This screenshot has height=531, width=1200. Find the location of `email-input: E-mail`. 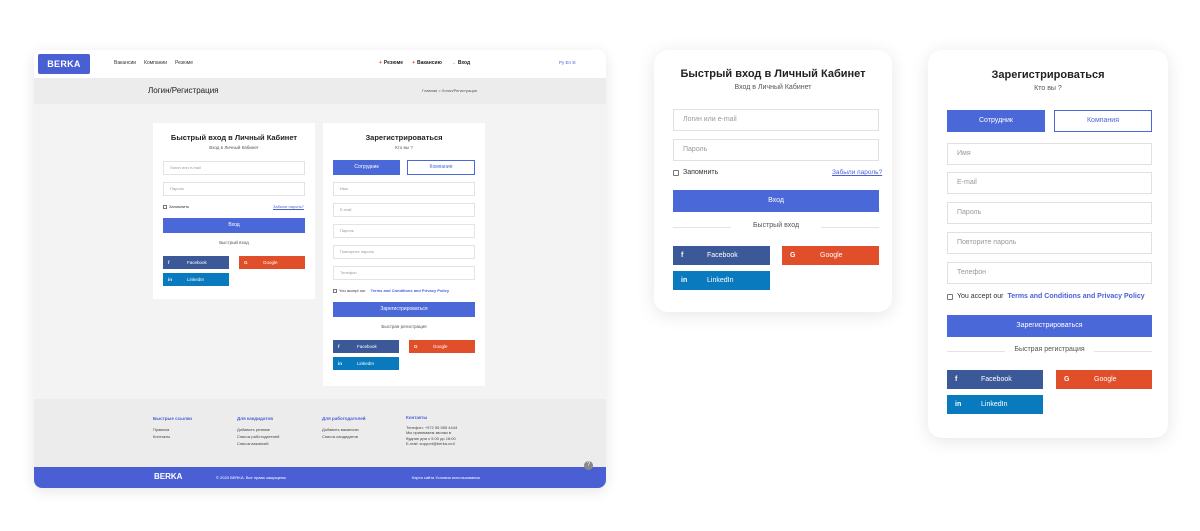

email-input: E-mail is located at coordinates (1049, 183).